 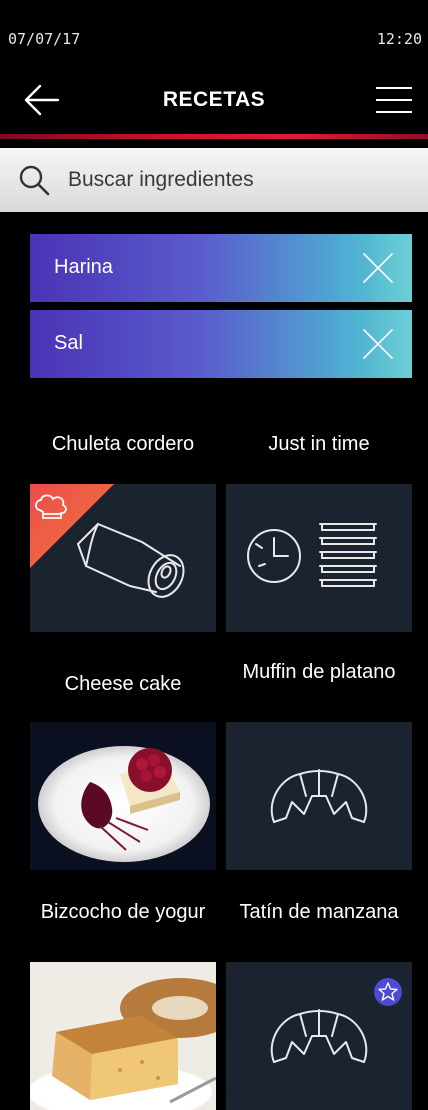 What do you see at coordinates (319, 912) in the screenshot?
I see `recipe-name: Tatín de manzana` at bounding box center [319, 912].